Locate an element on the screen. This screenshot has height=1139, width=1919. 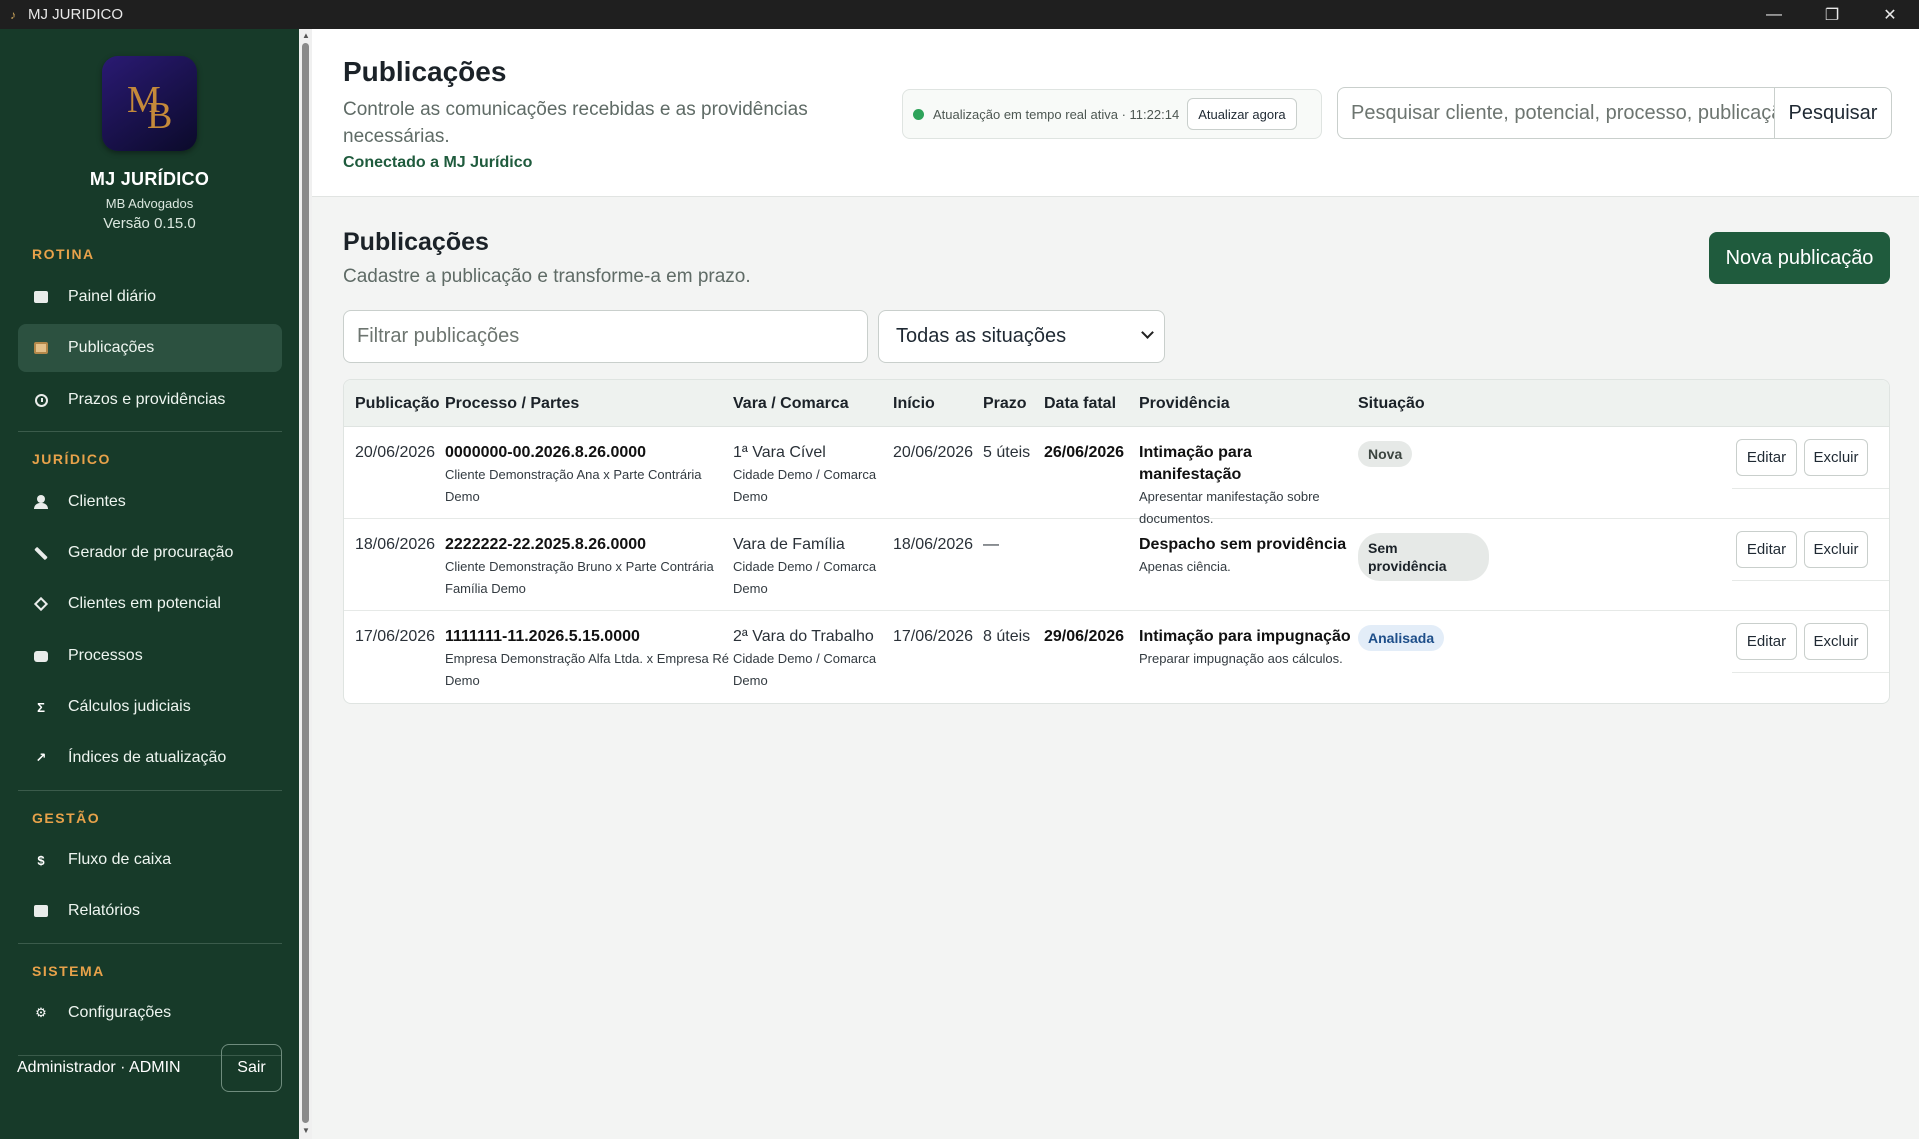
sidebar-item-label: Clientes em potencial is located at coordinates (144, 603).